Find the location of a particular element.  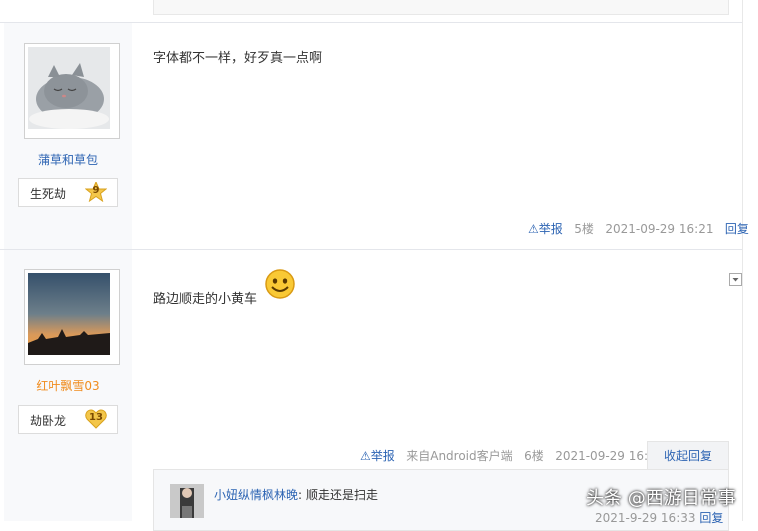

level-star-icon: 9 is located at coordinates (96, 192).